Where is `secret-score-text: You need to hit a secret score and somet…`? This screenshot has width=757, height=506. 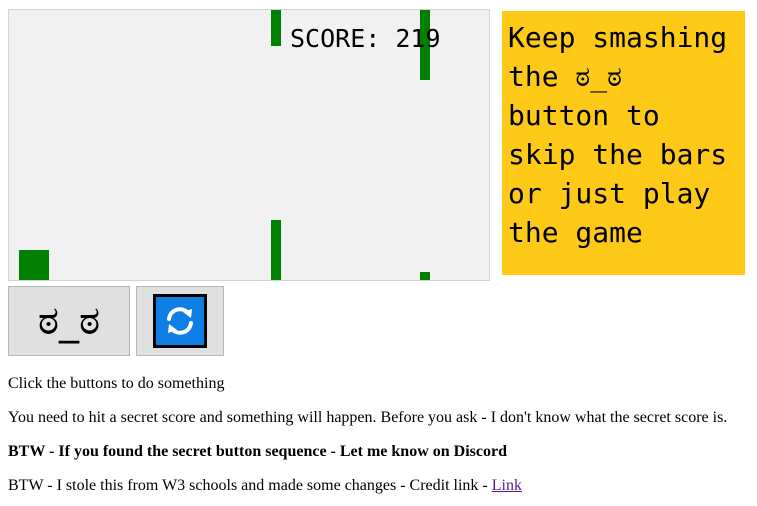
secret-score-text: You need to hit a secret score and somet… is located at coordinates (368, 417).